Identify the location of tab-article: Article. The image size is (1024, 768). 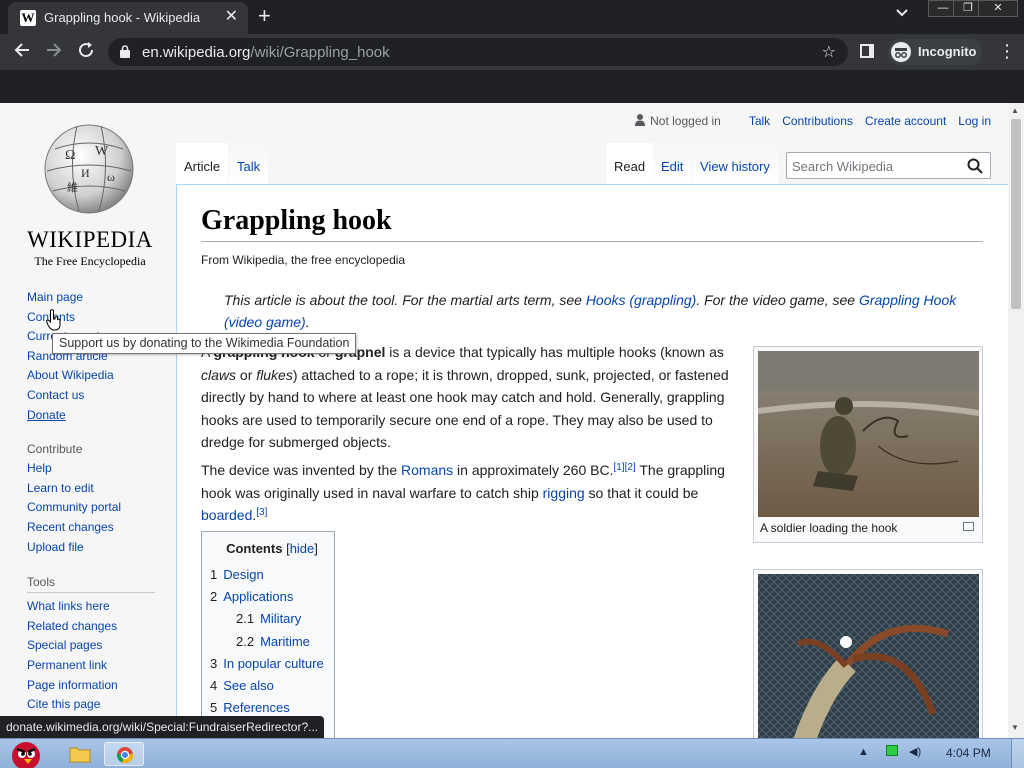
(202, 163).